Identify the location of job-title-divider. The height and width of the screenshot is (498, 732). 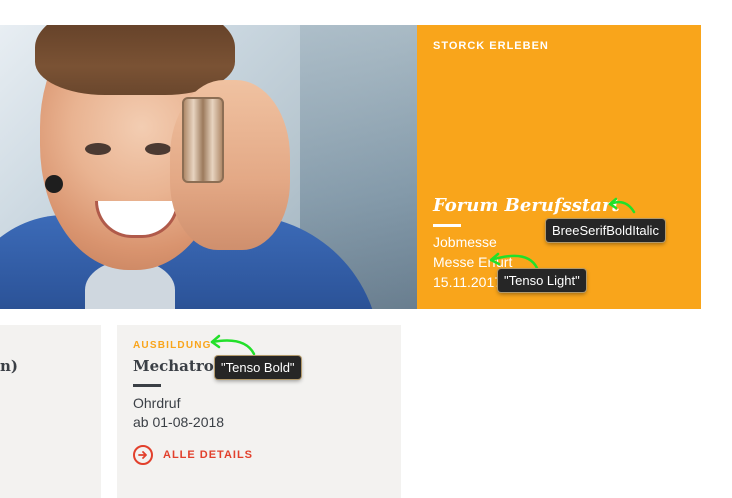
(147, 385).